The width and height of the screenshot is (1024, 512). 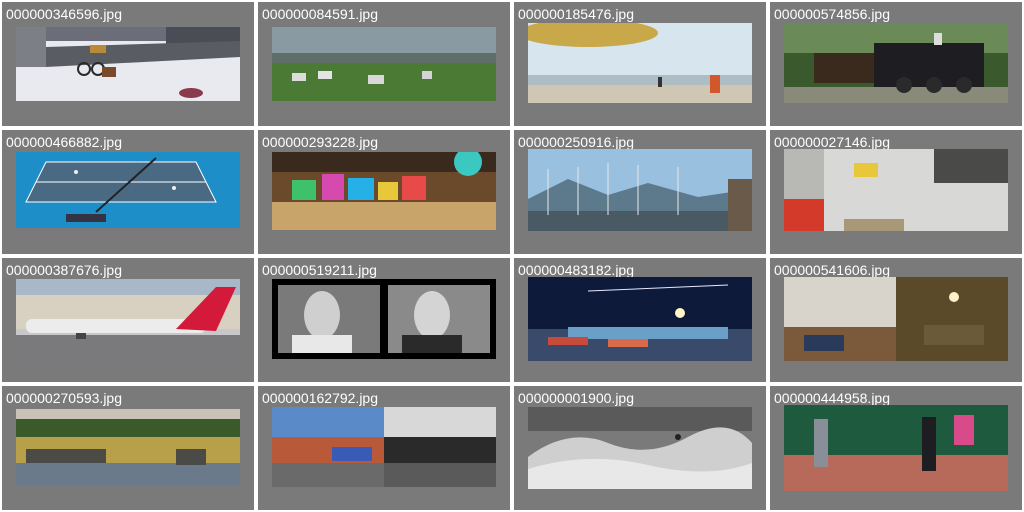 I want to click on grid-cell: 000000293228.jpg, so click(x=384, y=192).